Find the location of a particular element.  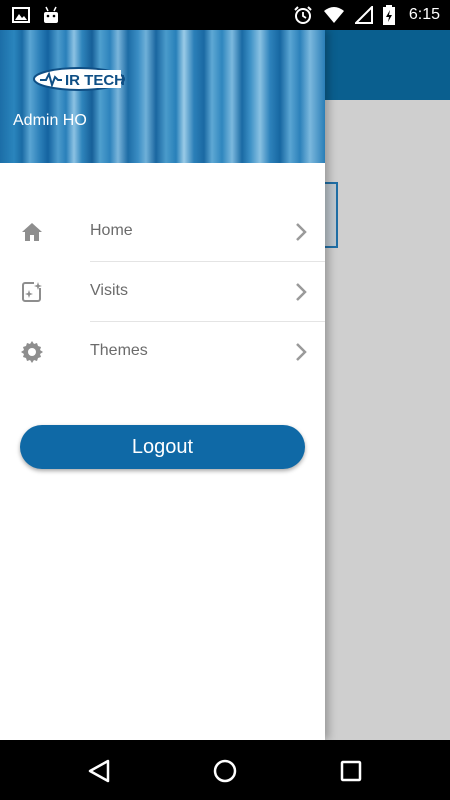

company-logo: IR TECH is located at coordinates (79, 79).